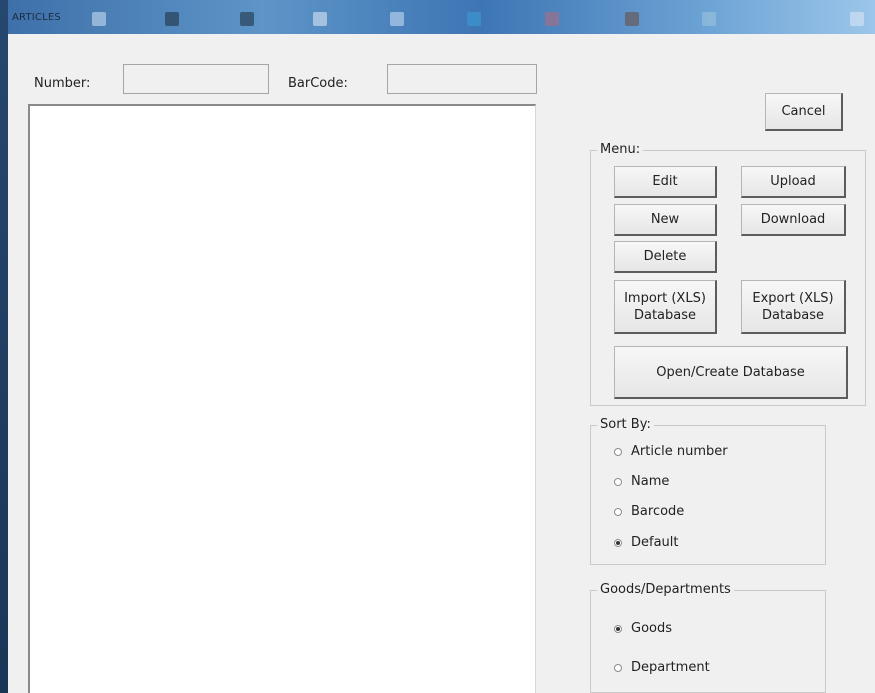  What do you see at coordinates (318, 83) in the screenshot?
I see `barcode-label: BarCode:` at bounding box center [318, 83].